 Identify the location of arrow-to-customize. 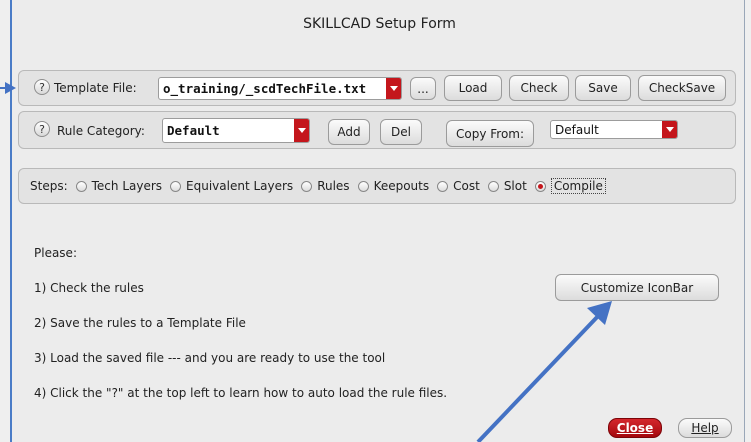
(539, 377).